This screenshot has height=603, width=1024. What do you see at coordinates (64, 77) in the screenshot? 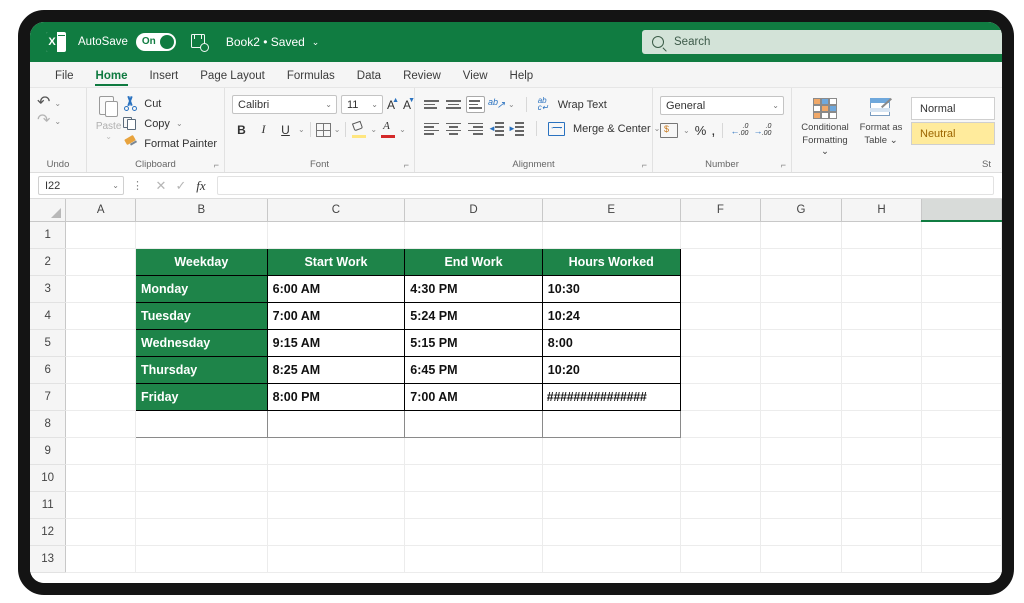
I see `tab-file: File` at bounding box center [64, 77].